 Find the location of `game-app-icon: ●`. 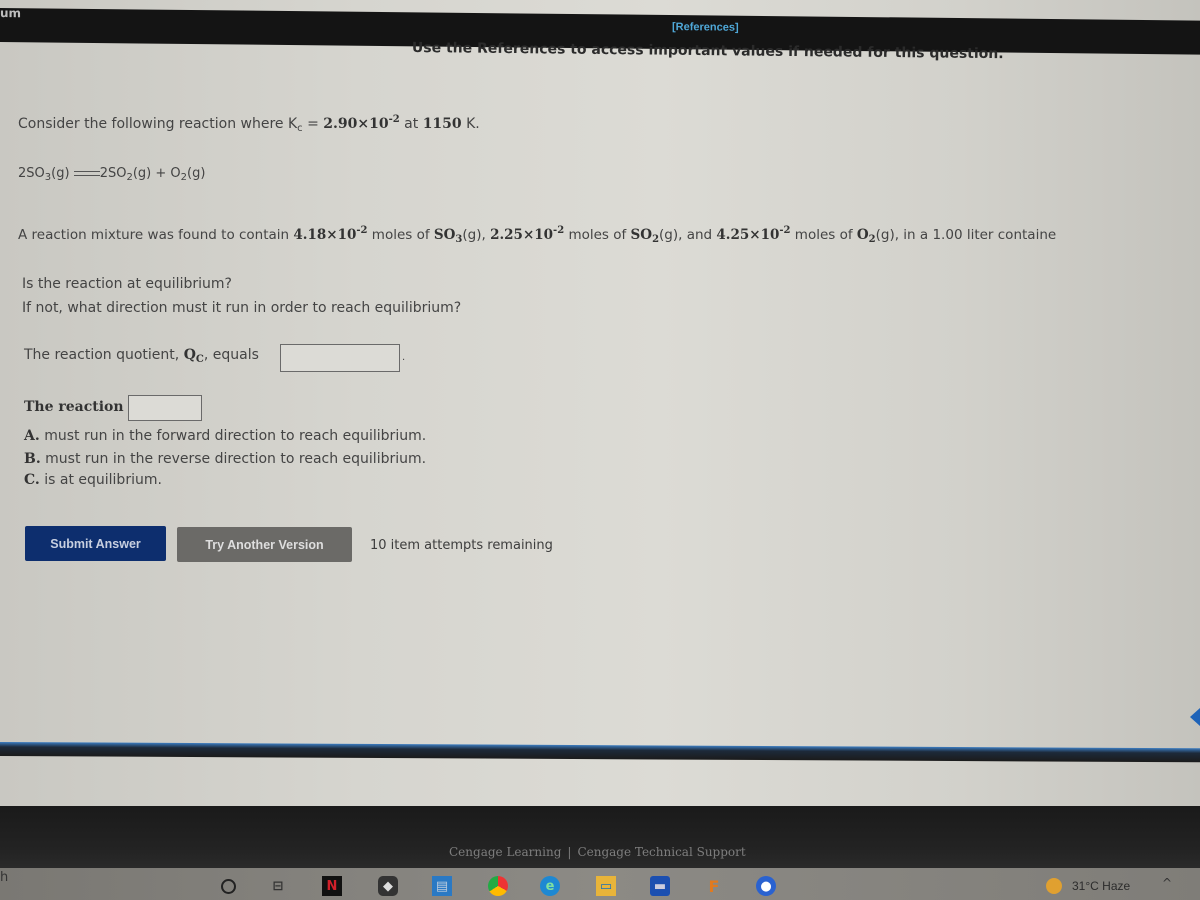

game-app-icon: ● is located at coordinates (766, 886).